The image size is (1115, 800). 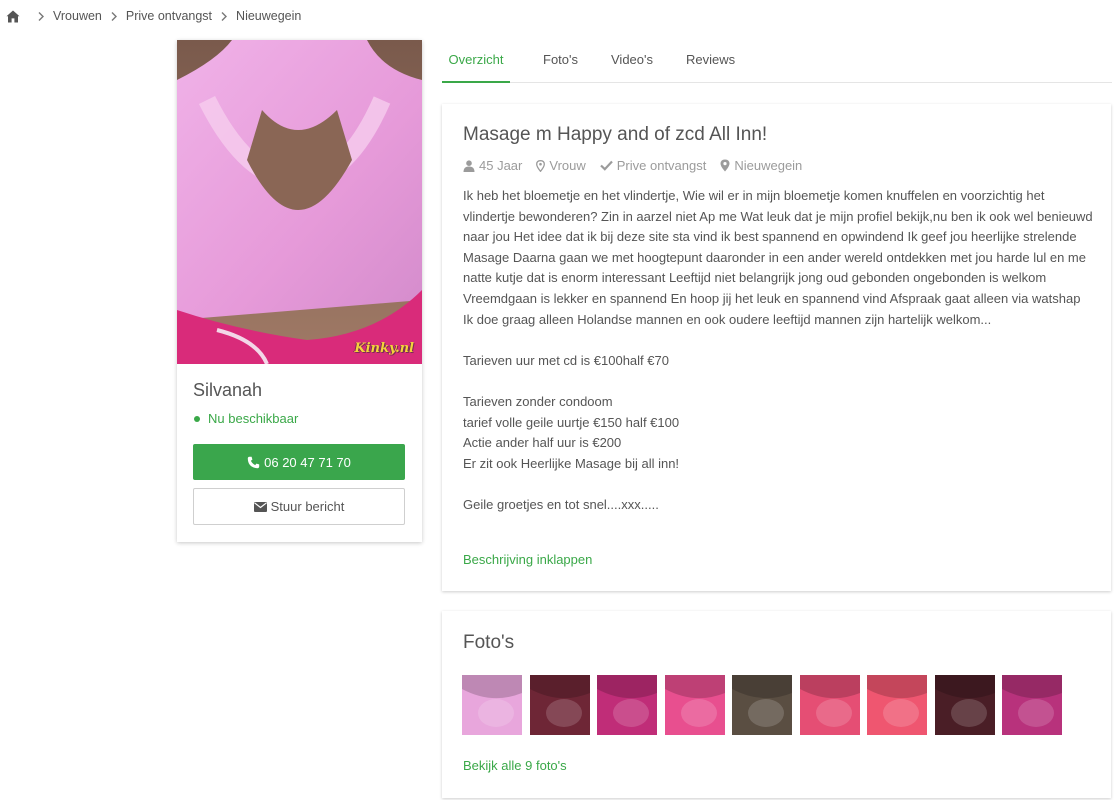 What do you see at coordinates (560, 61) in the screenshot?
I see `tab-fotos: Foto's` at bounding box center [560, 61].